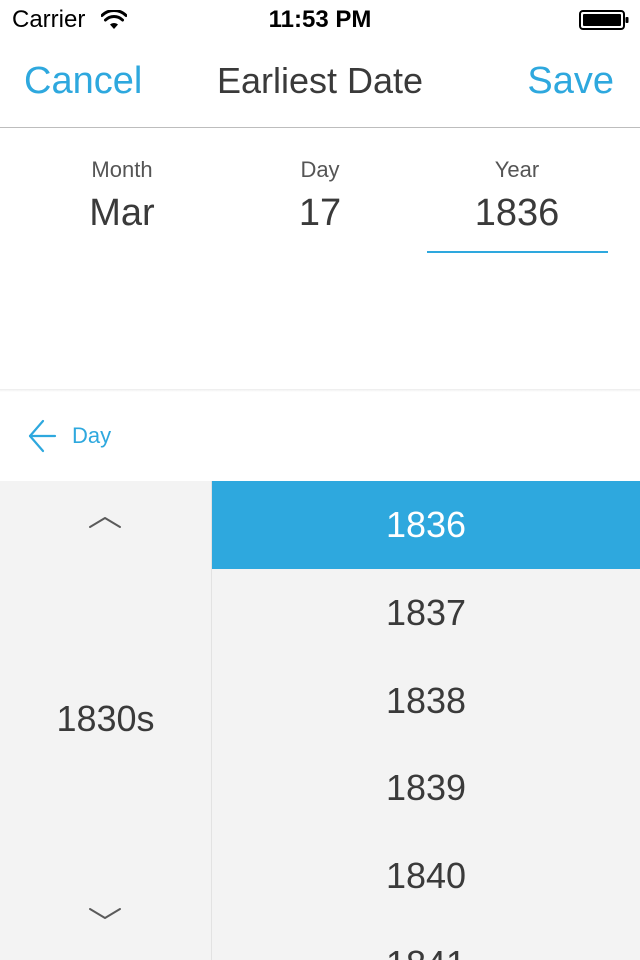 The image size is (640, 960). Describe the element at coordinates (426, 788) in the screenshot. I see `year-option: 1839` at that location.